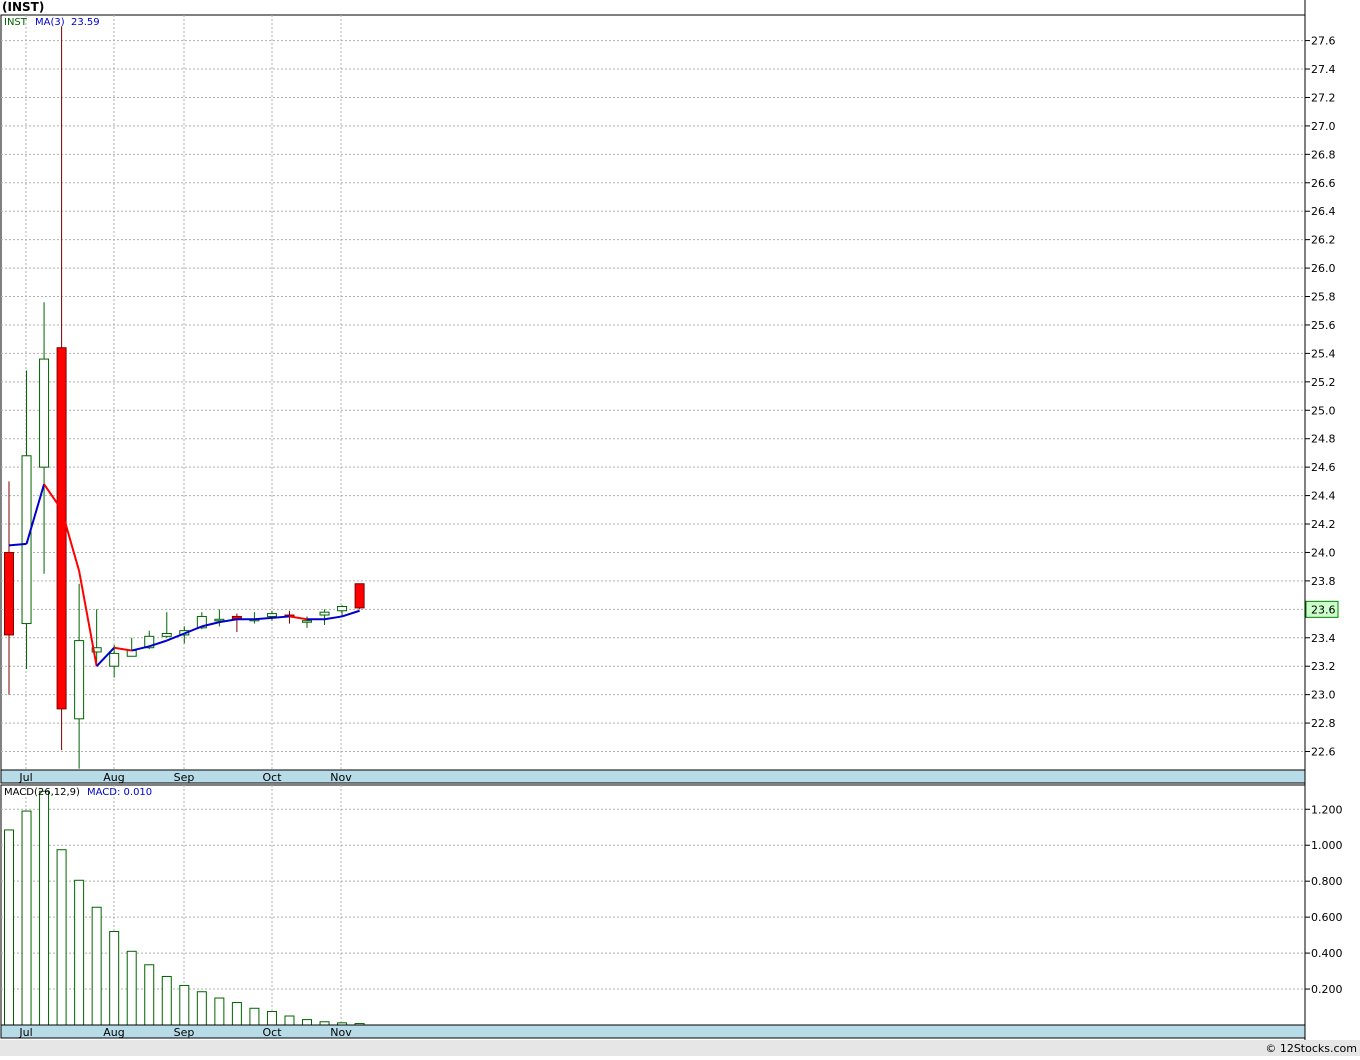  Describe the element at coordinates (1323, 752) in the screenshot. I see `price-tick-label: 22.6` at that location.